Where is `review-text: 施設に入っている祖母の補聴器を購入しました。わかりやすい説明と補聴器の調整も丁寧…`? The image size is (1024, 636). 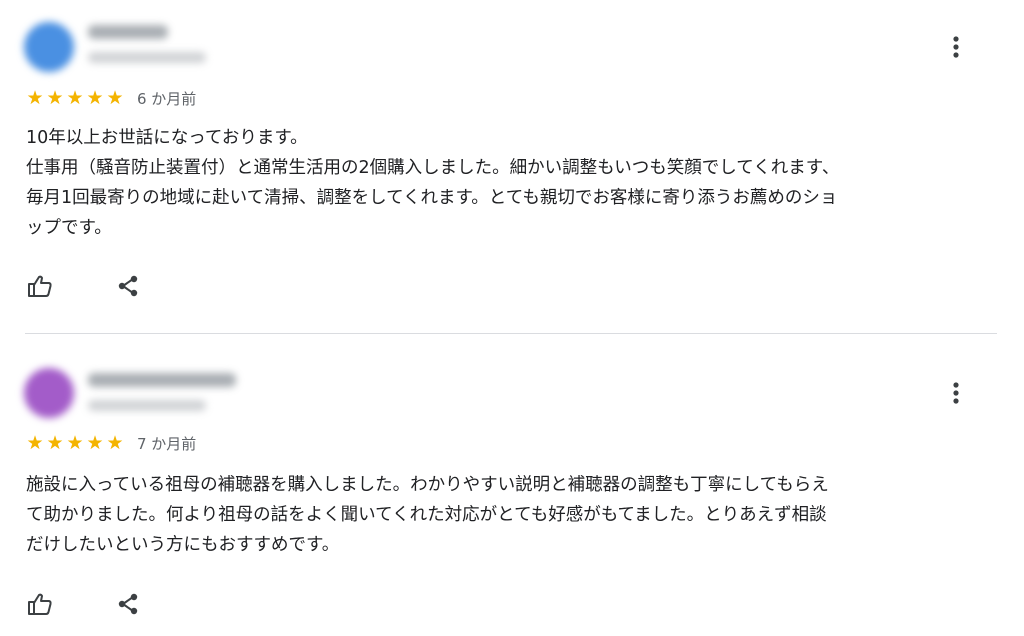
review-text: 施設に入っている祖母の補聴器を購入しました。わかりやすい説明と補聴器の調整も丁寧… is located at coordinates (427, 515).